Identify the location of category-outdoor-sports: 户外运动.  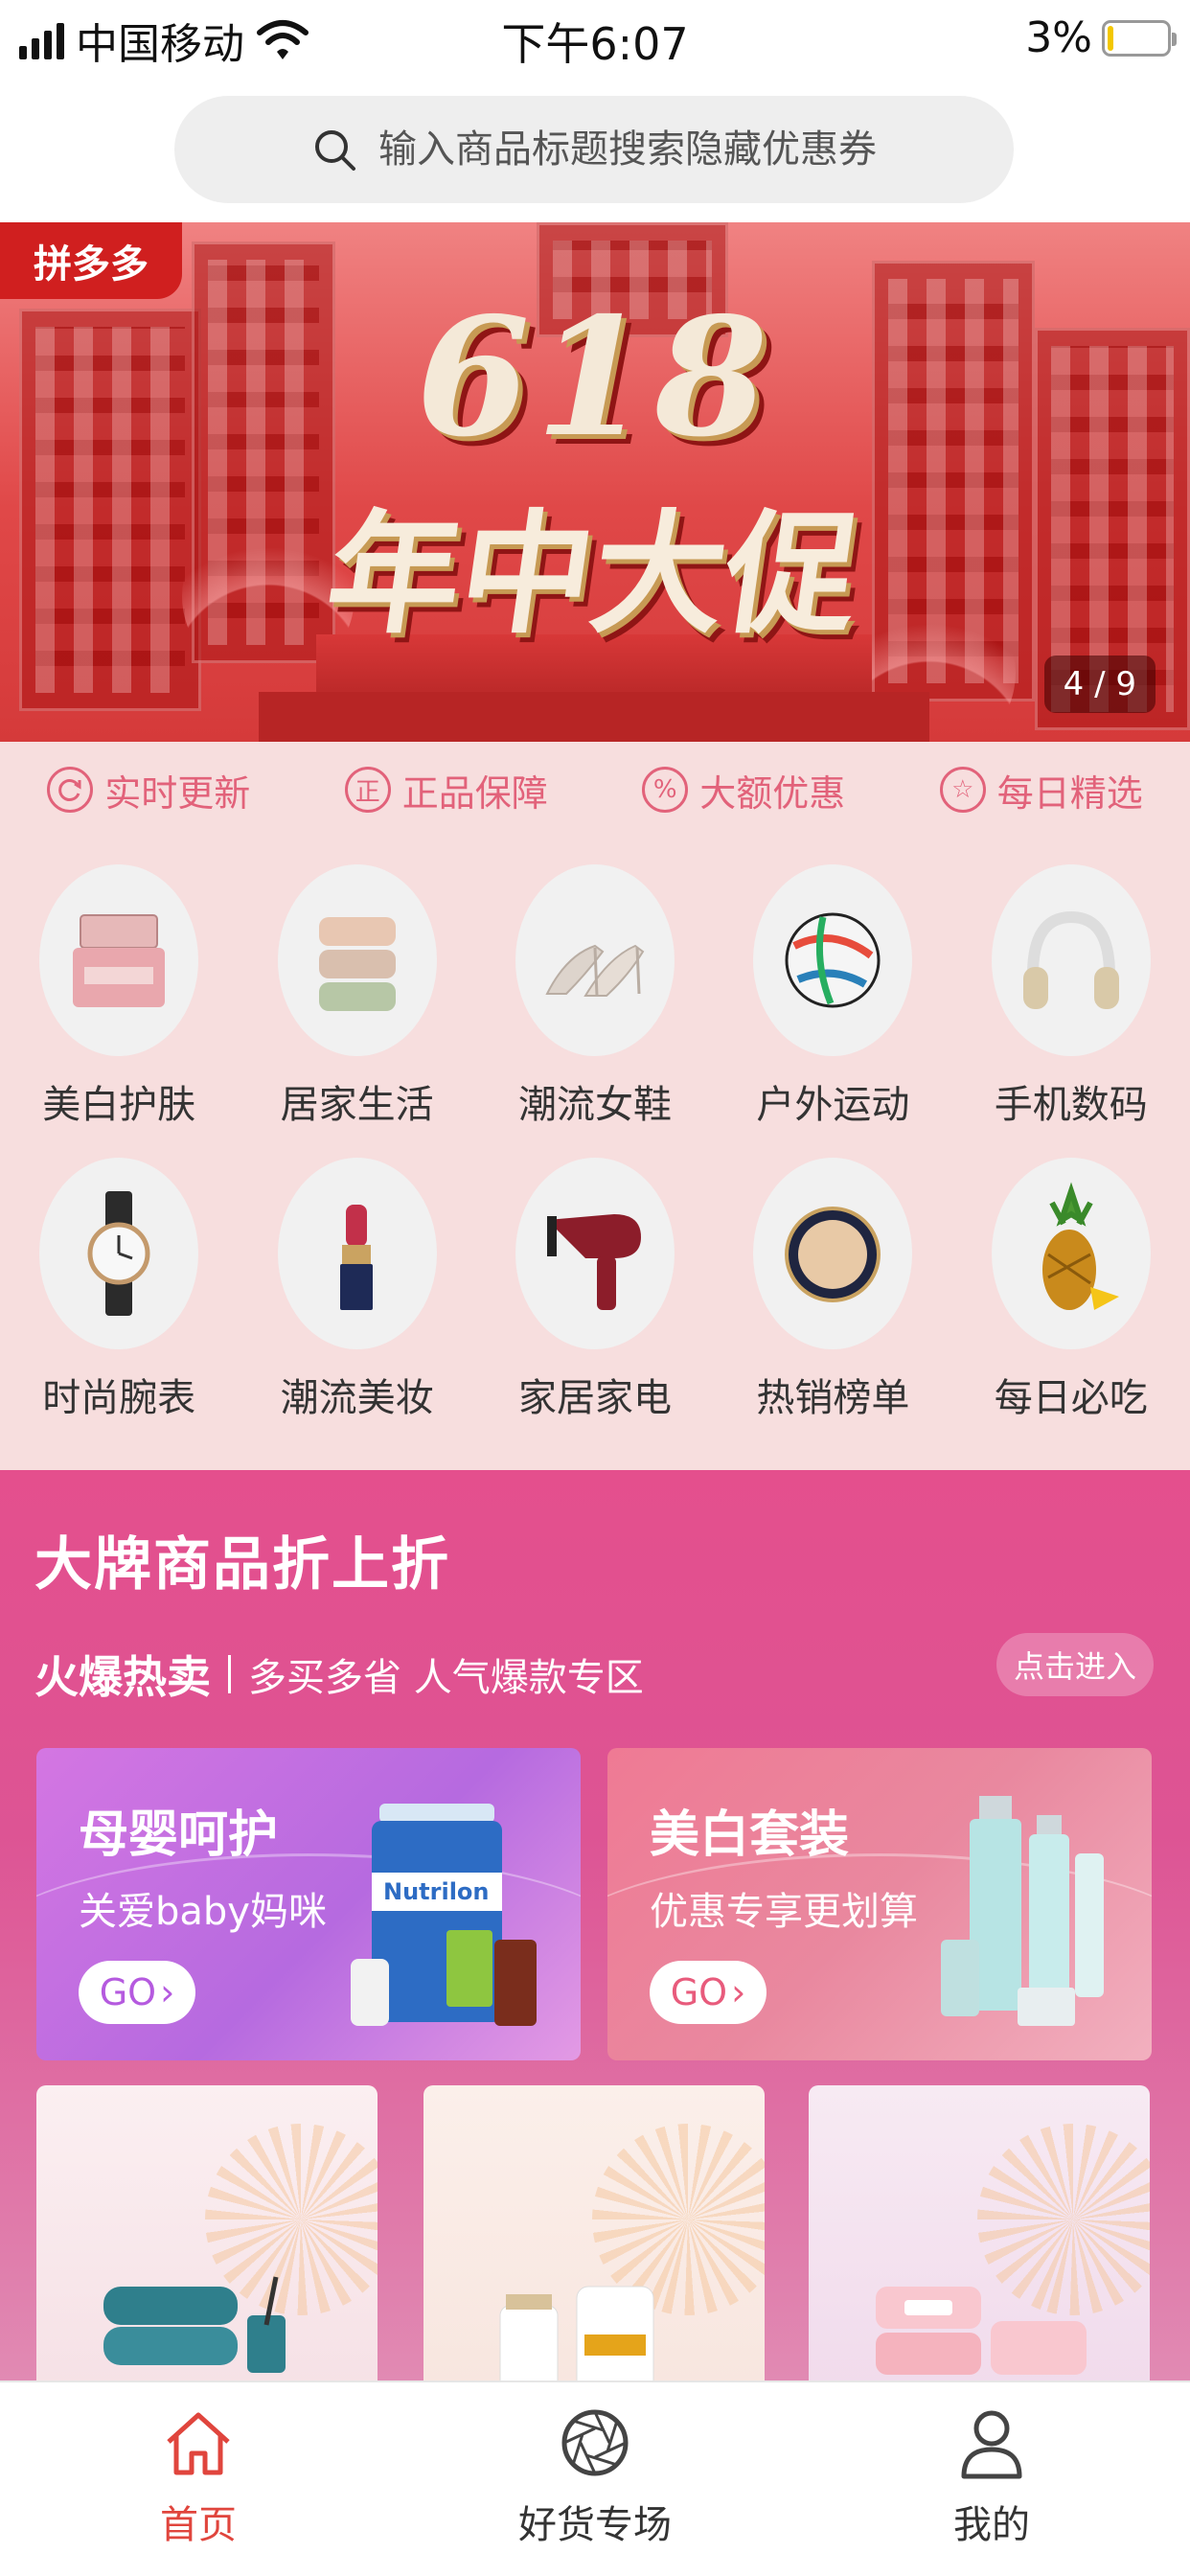
(833, 996).